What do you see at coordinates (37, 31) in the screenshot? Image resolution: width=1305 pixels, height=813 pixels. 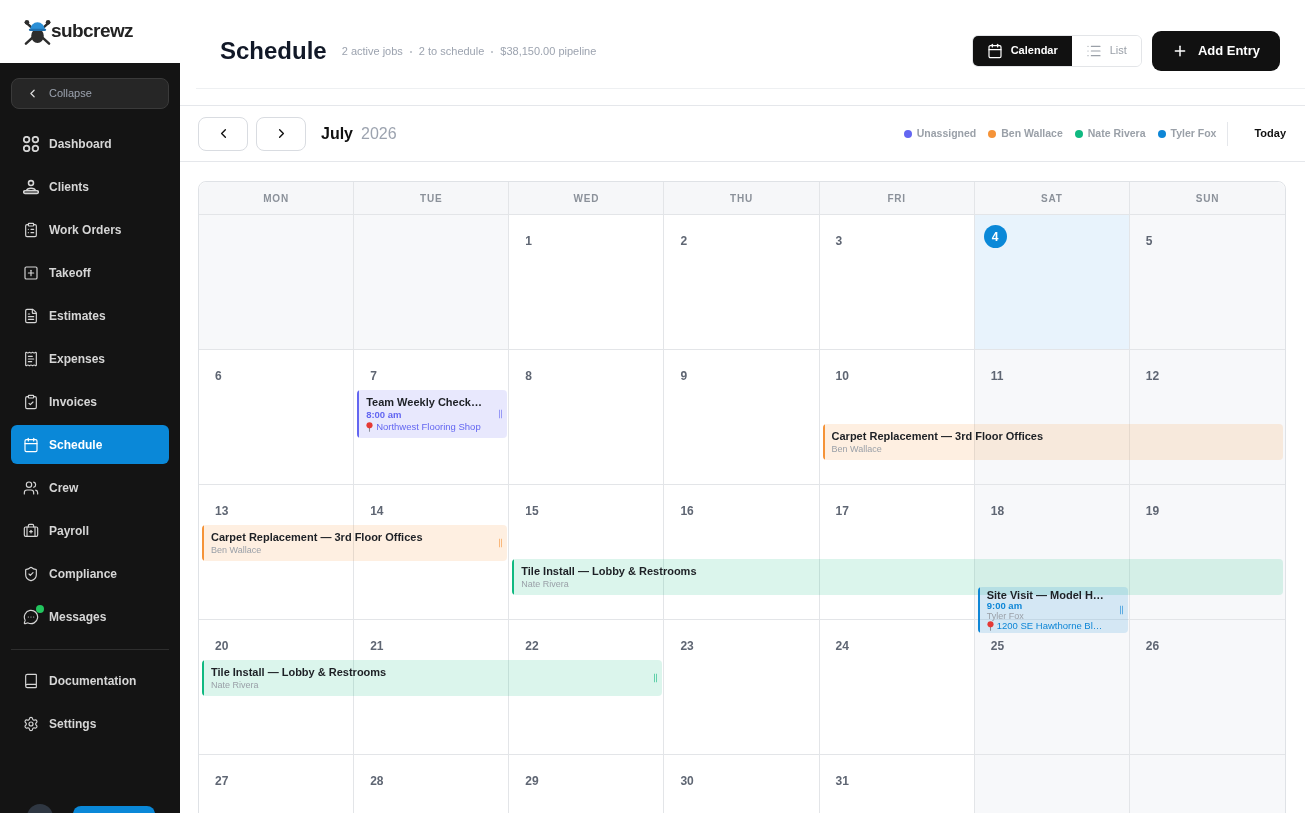 I see `helmet-wrenches-icon` at bounding box center [37, 31].